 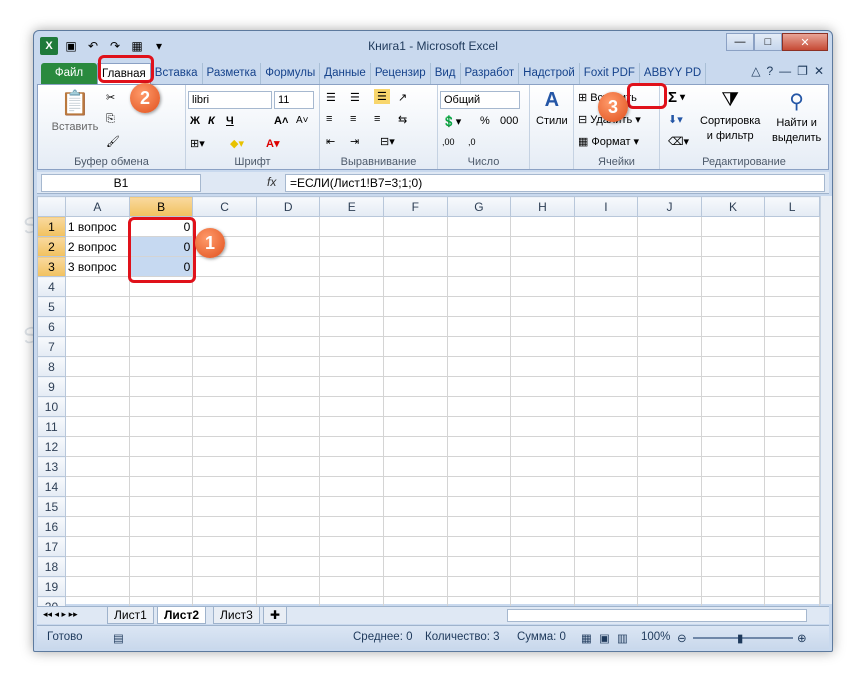 What do you see at coordinates (542, 306) in the screenshot?
I see `cell-h5` at bounding box center [542, 306].